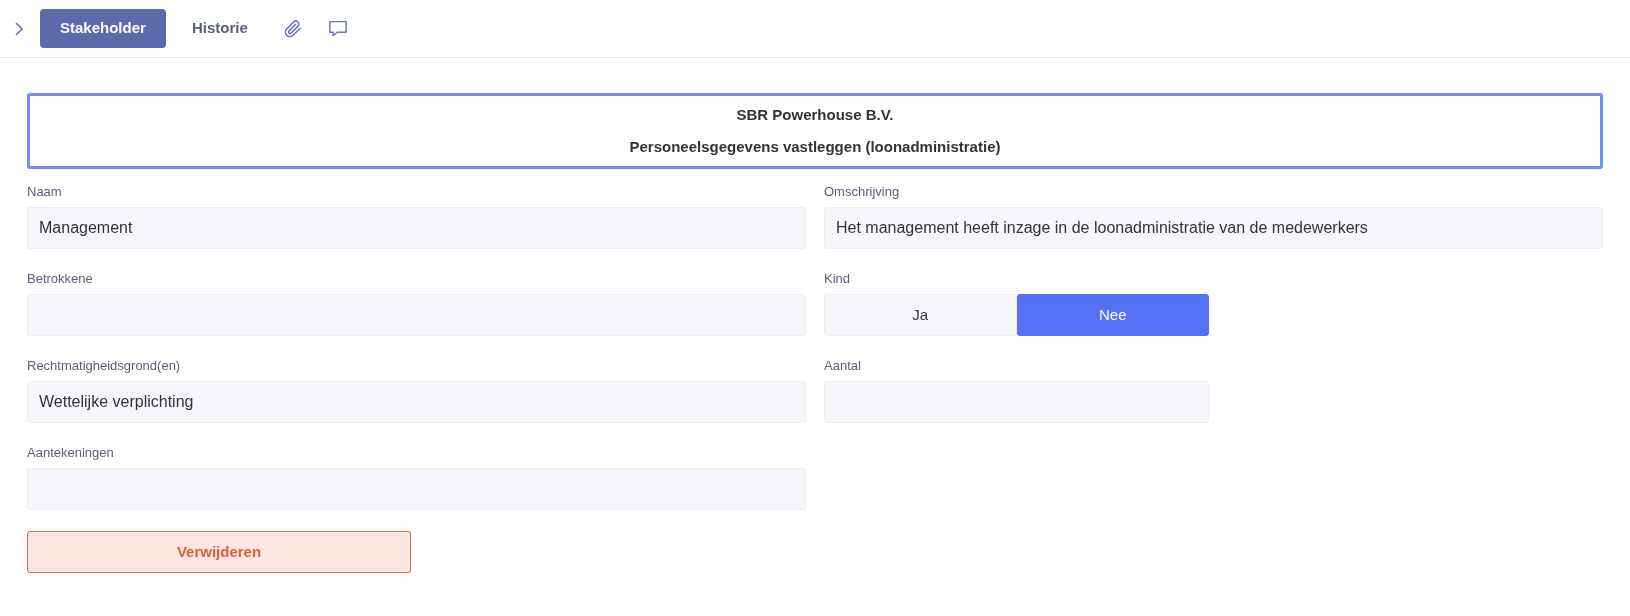 This screenshot has width=1630, height=616. Describe the element at coordinates (219, 28) in the screenshot. I see `tab: Historie` at that location.